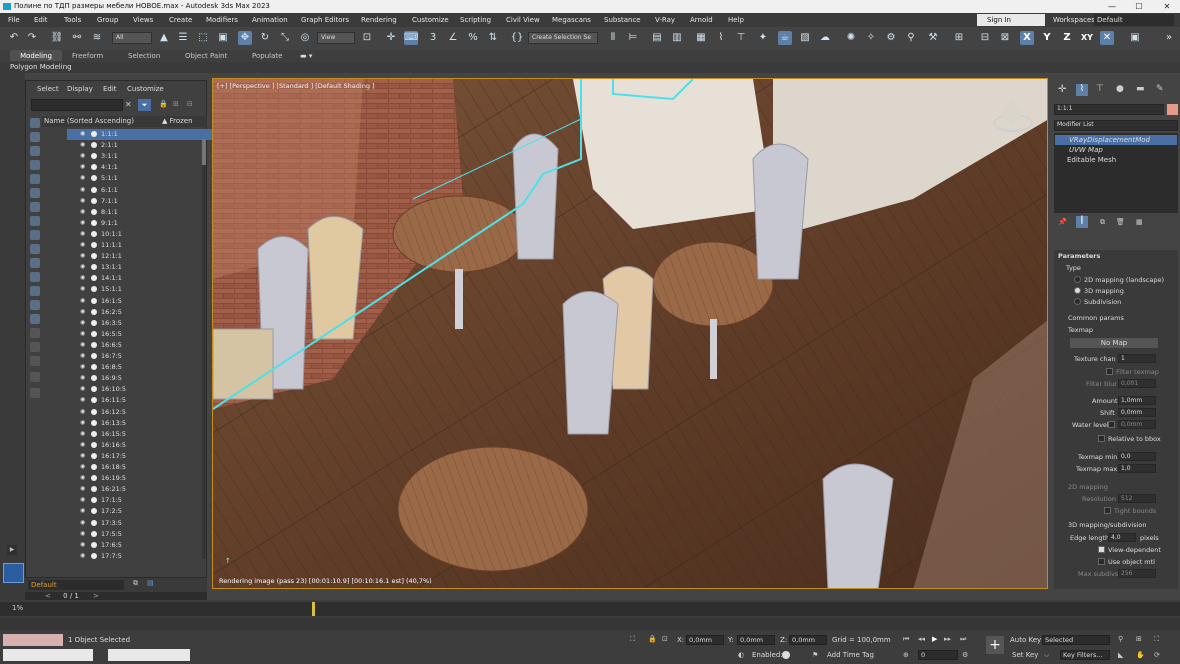  Describe the element at coordinates (933, 38) in the screenshot. I see `vray-scene-icon: ⚒` at that location.